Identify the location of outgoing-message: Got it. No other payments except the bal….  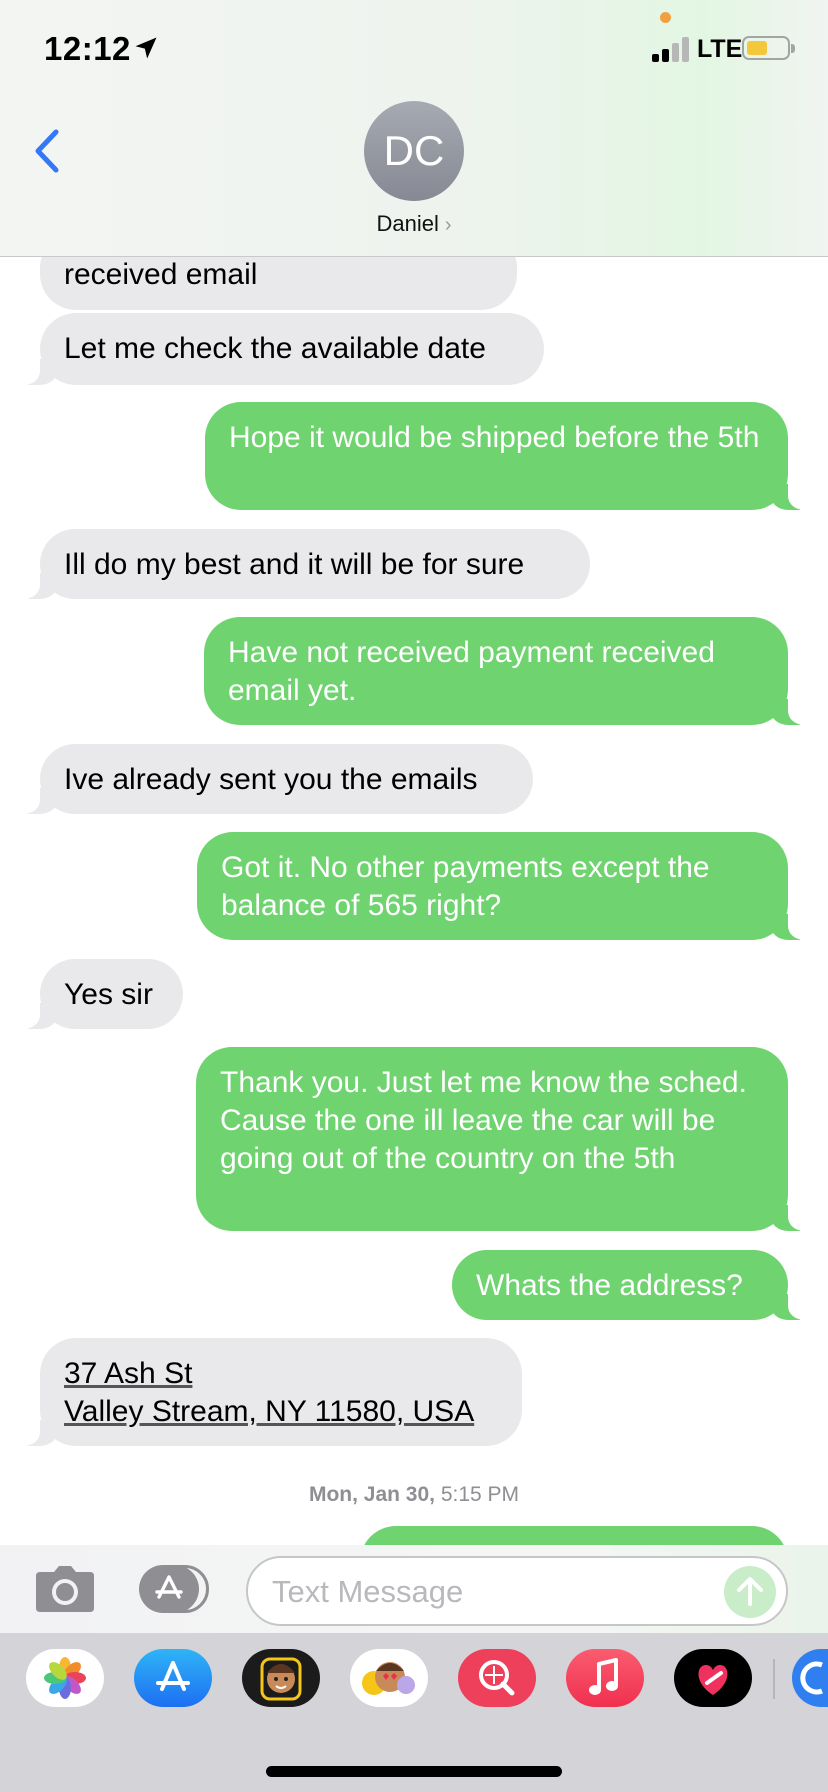
(507, 886).